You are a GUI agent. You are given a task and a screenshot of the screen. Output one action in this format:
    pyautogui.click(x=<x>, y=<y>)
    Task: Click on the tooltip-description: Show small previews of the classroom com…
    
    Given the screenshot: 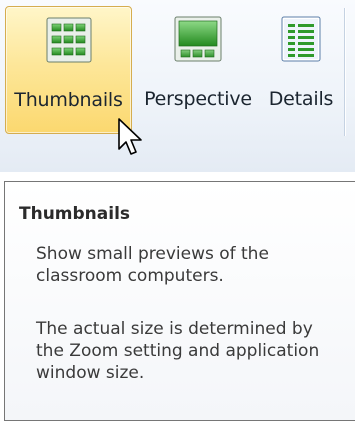 What is the action you would take?
    pyautogui.click(x=152, y=265)
    